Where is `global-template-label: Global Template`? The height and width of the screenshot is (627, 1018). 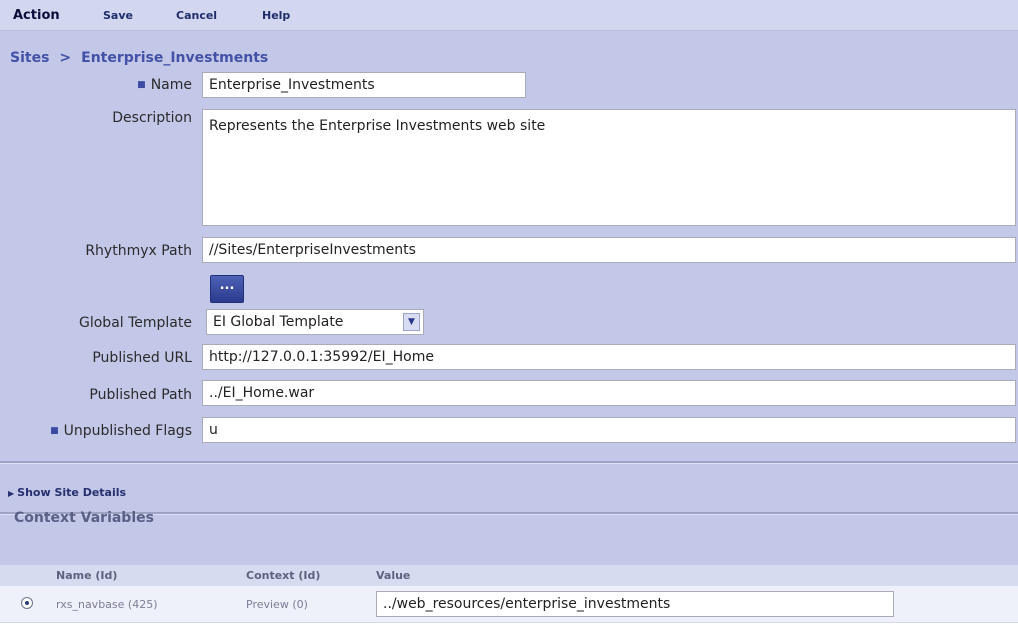 global-template-label: Global Template is located at coordinates (135, 323).